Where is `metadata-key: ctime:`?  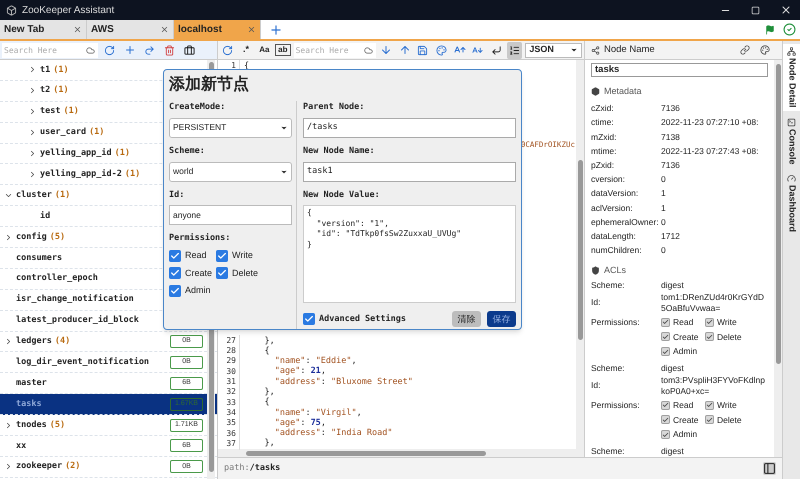 metadata-key: ctime: is located at coordinates (626, 123).